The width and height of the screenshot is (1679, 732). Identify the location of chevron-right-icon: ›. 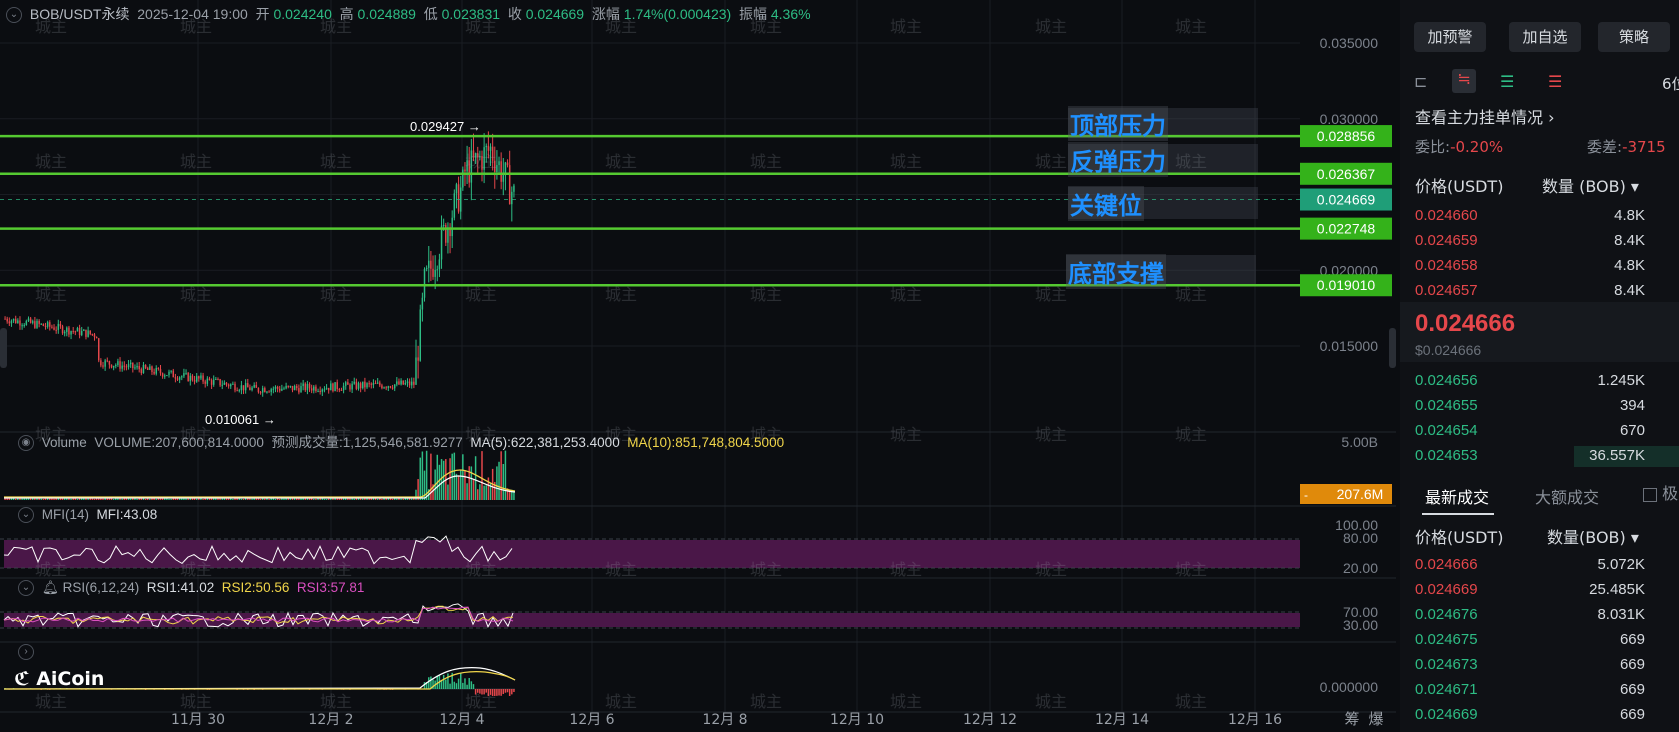
(26, 652).